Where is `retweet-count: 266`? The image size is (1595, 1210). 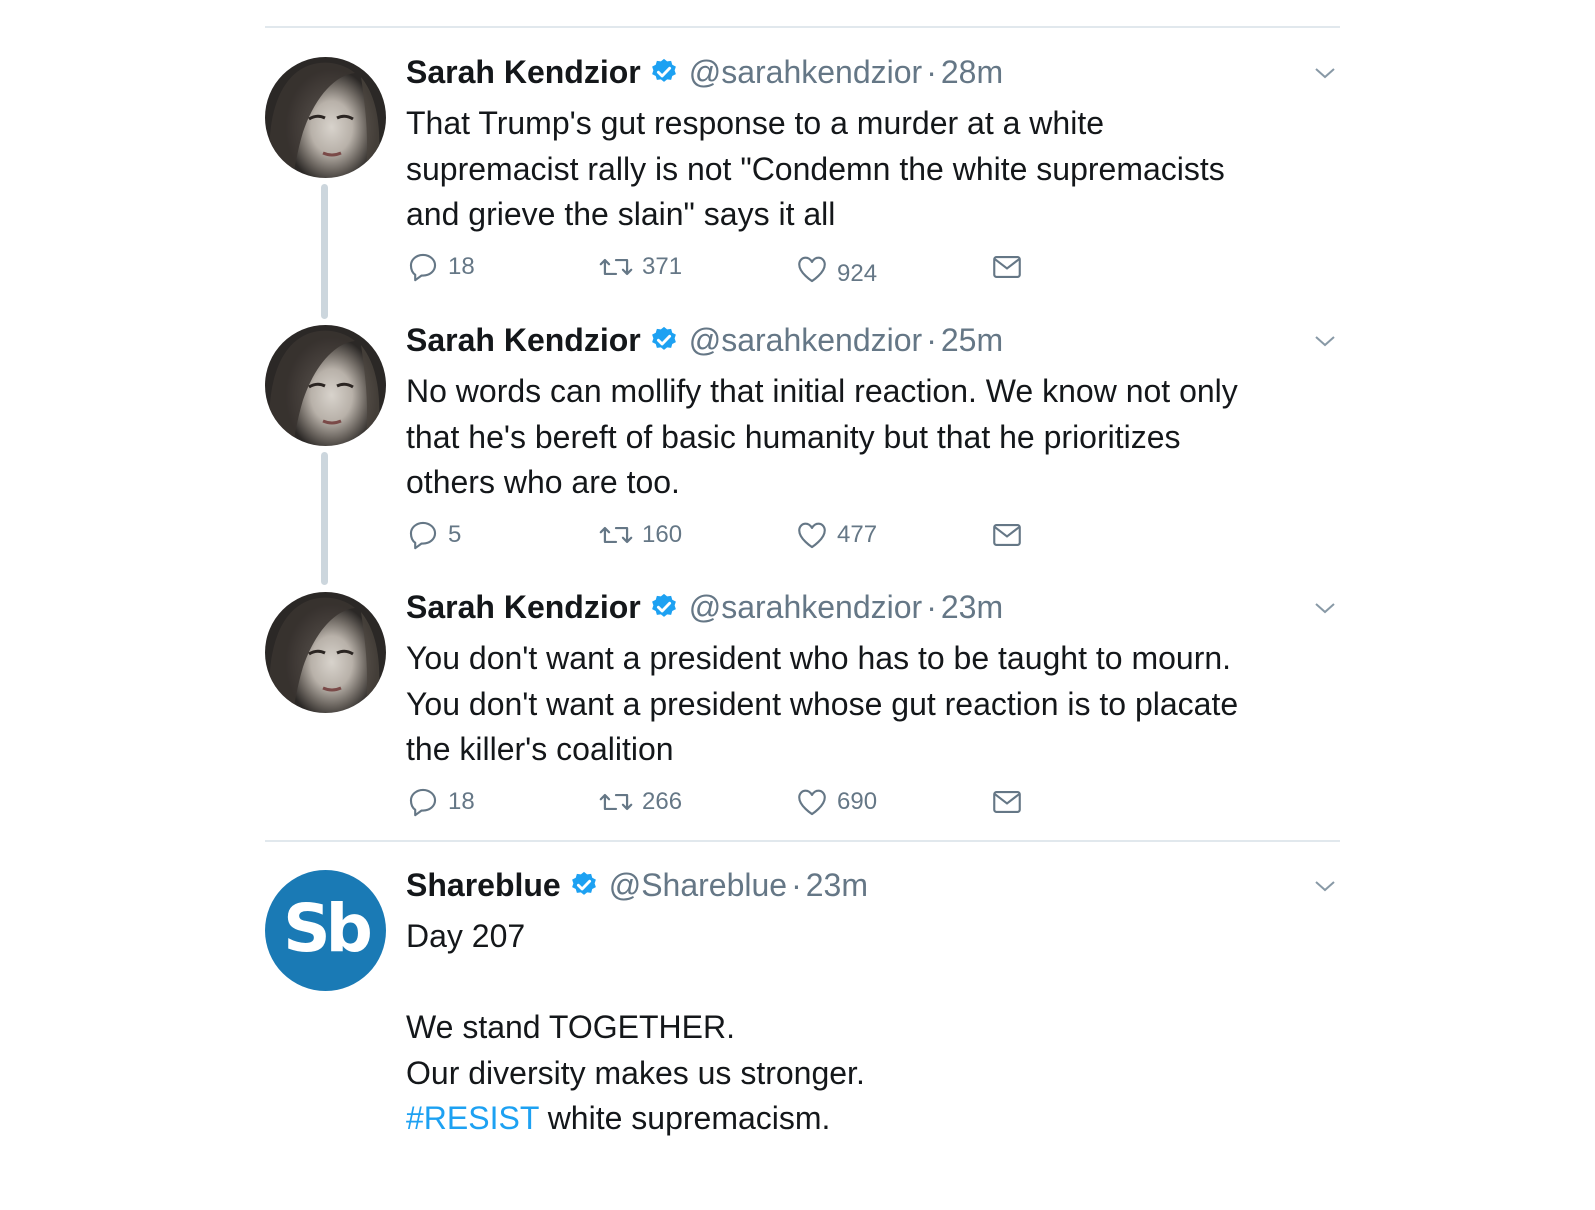
retweet-count: 266 is located at coordinates (662, 801).